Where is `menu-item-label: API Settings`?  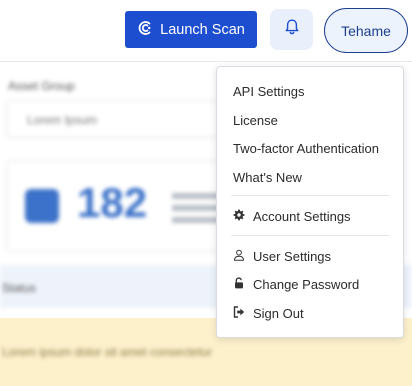 menu-item-label: API Settings is located at coordinates (269, 91).